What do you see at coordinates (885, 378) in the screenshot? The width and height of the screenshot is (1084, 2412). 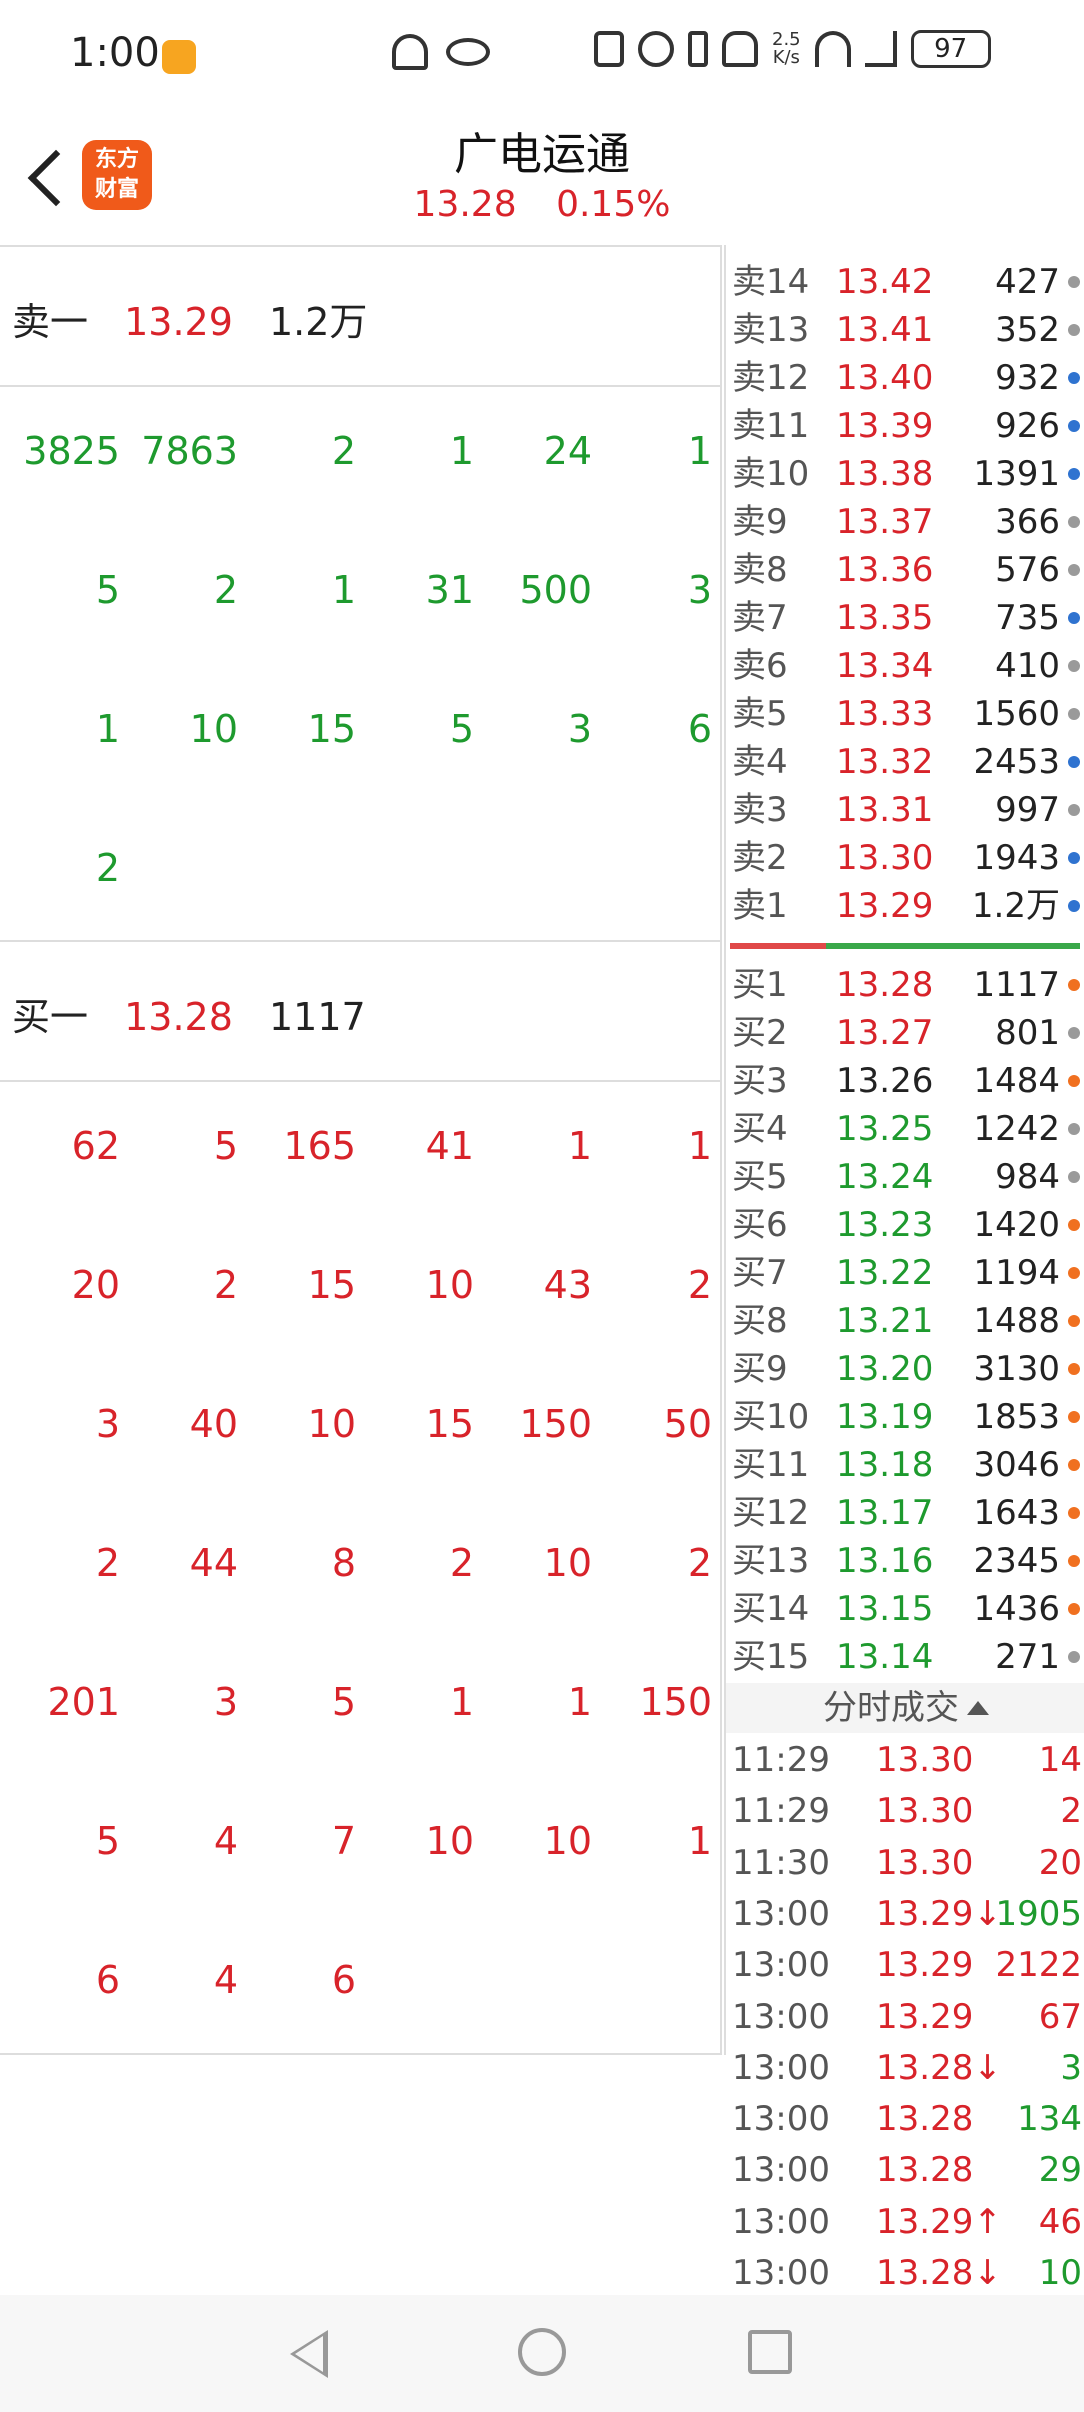 I see `sell-book-price: 13.40` at bounding box center [885, 378].